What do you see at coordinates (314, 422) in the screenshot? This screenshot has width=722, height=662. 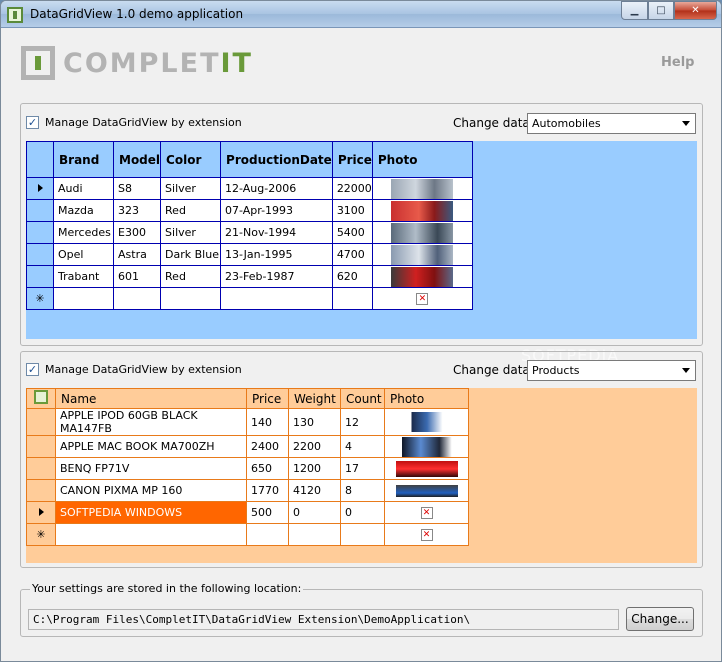 I see `cell-weight: 130` at bounding box center [314, 422].